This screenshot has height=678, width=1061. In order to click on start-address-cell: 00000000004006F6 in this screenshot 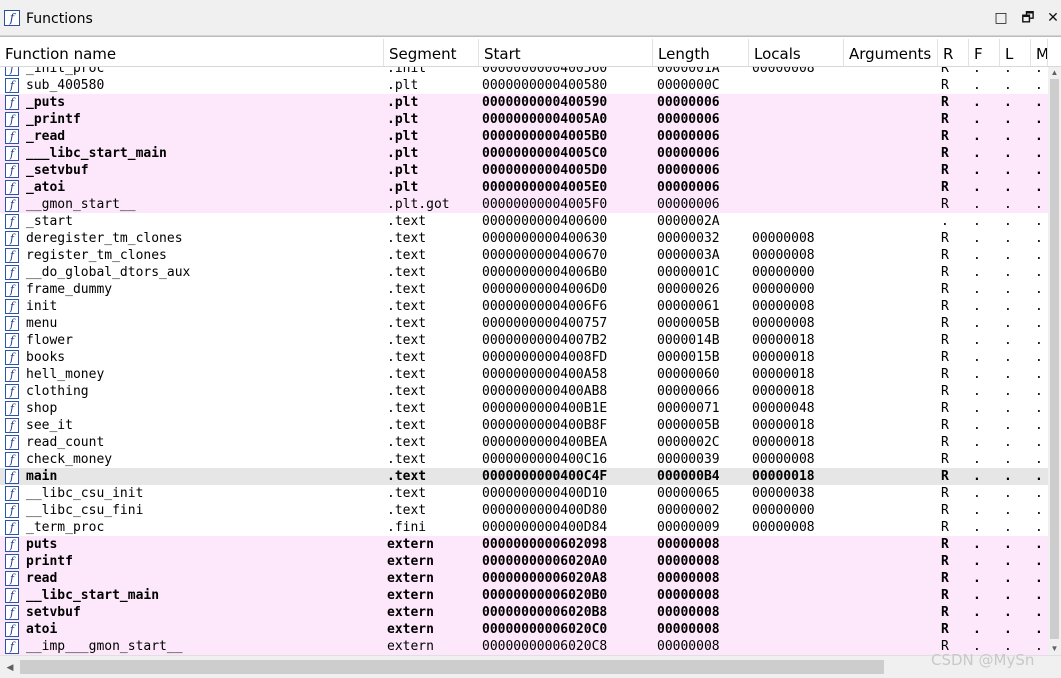, I will do `click(545, 306)`.